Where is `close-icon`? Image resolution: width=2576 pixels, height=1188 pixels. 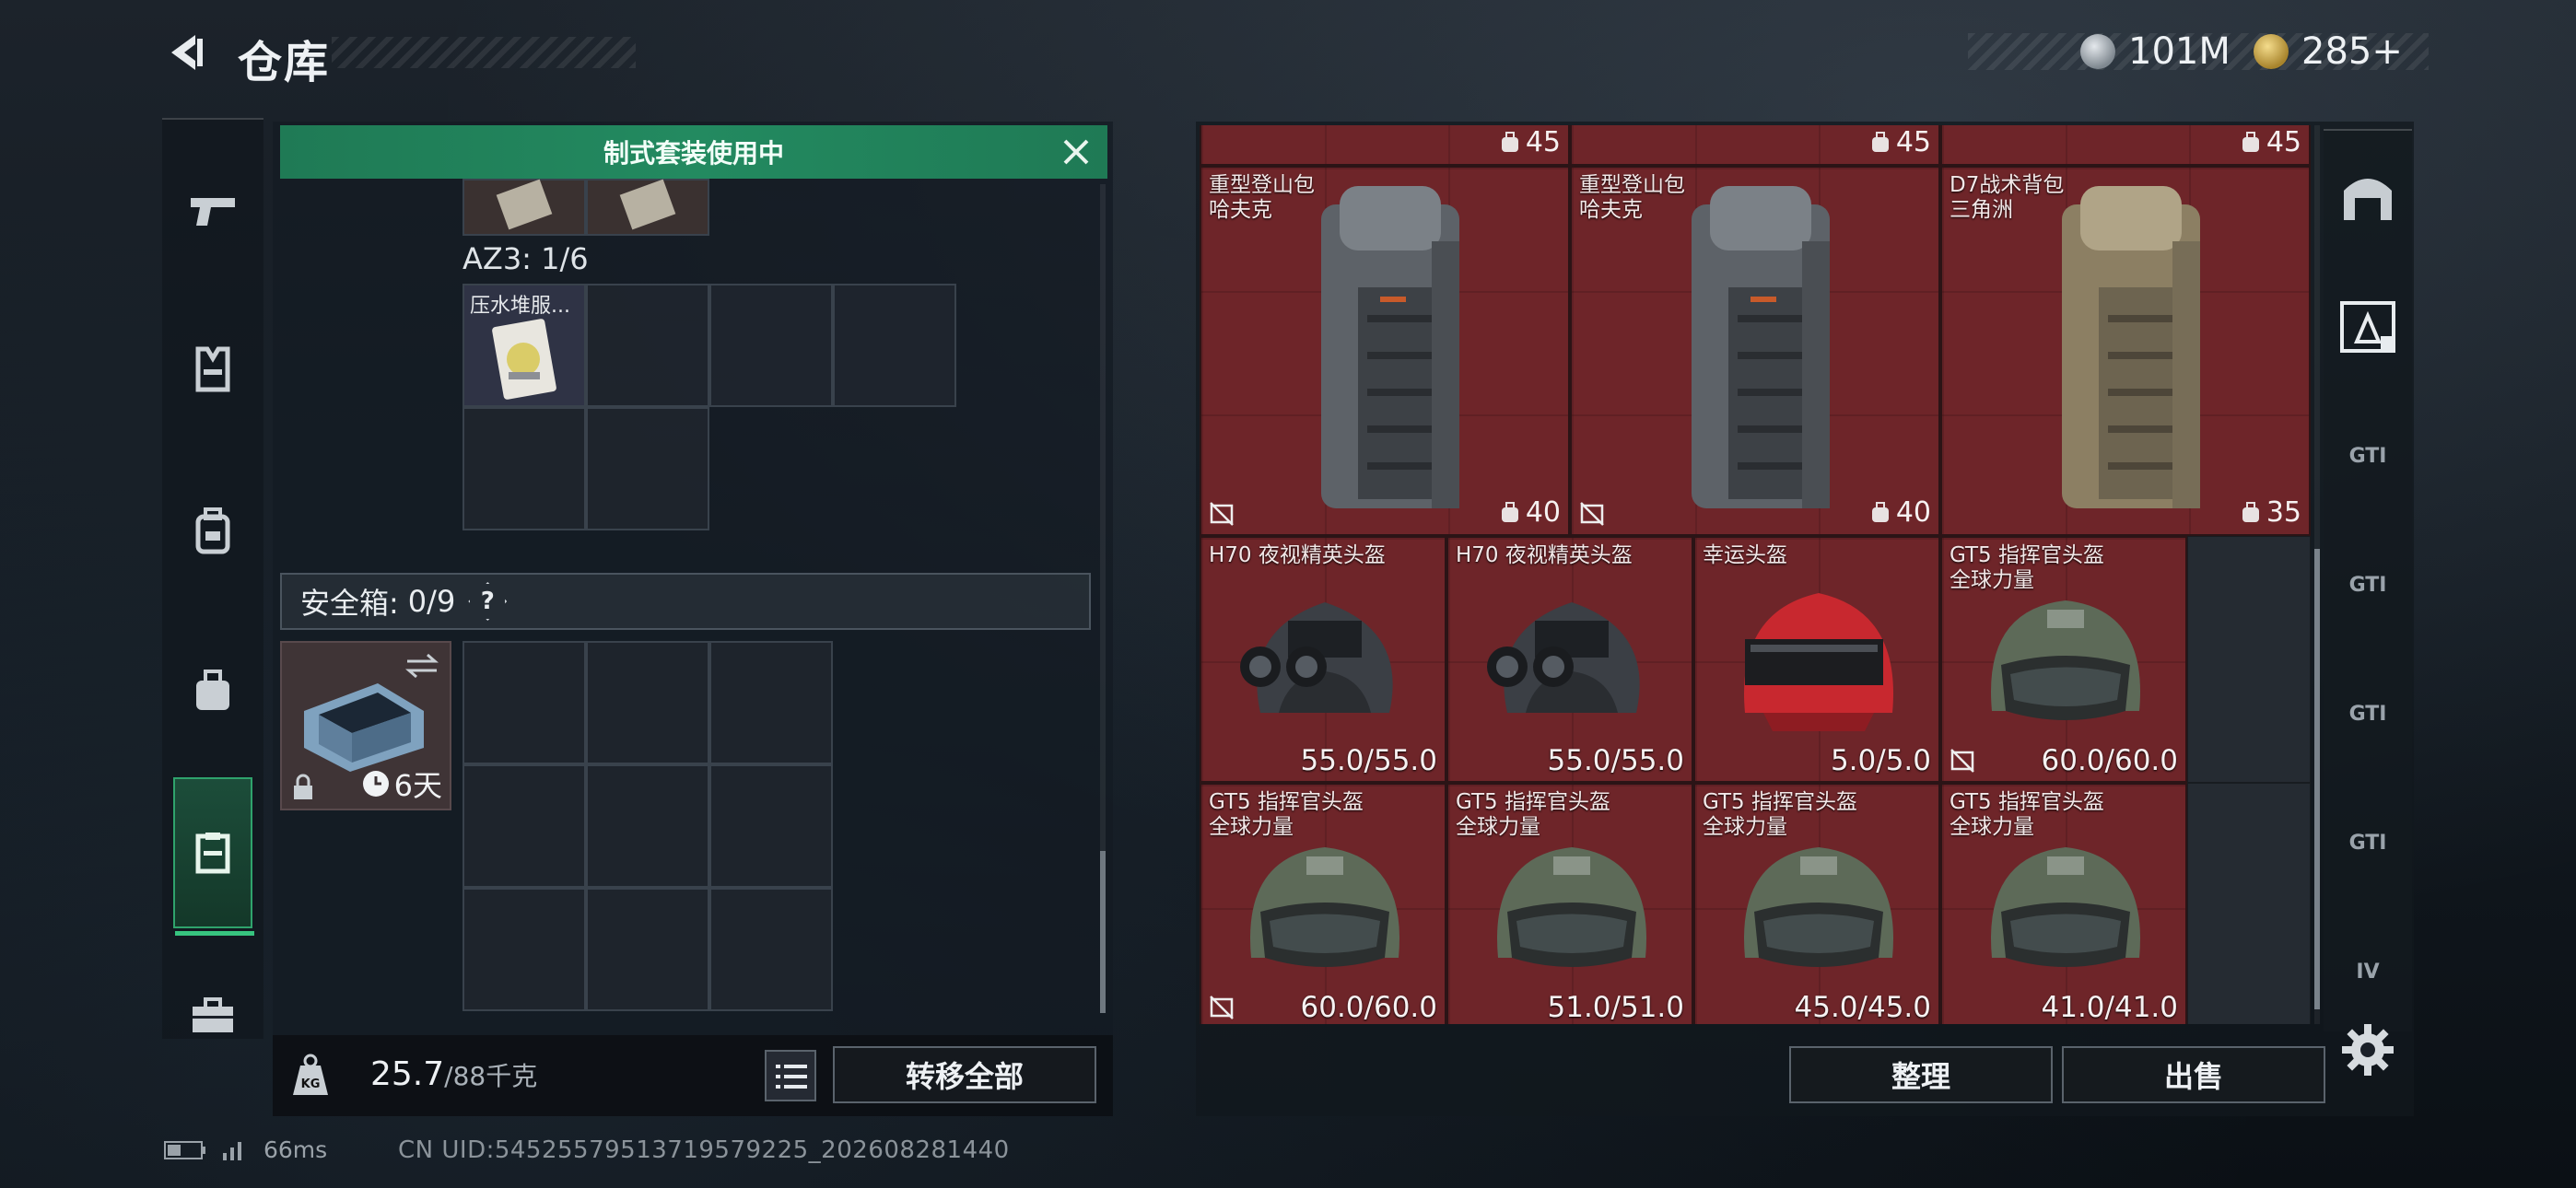 close-icon is located at coordinates (1076, 152).